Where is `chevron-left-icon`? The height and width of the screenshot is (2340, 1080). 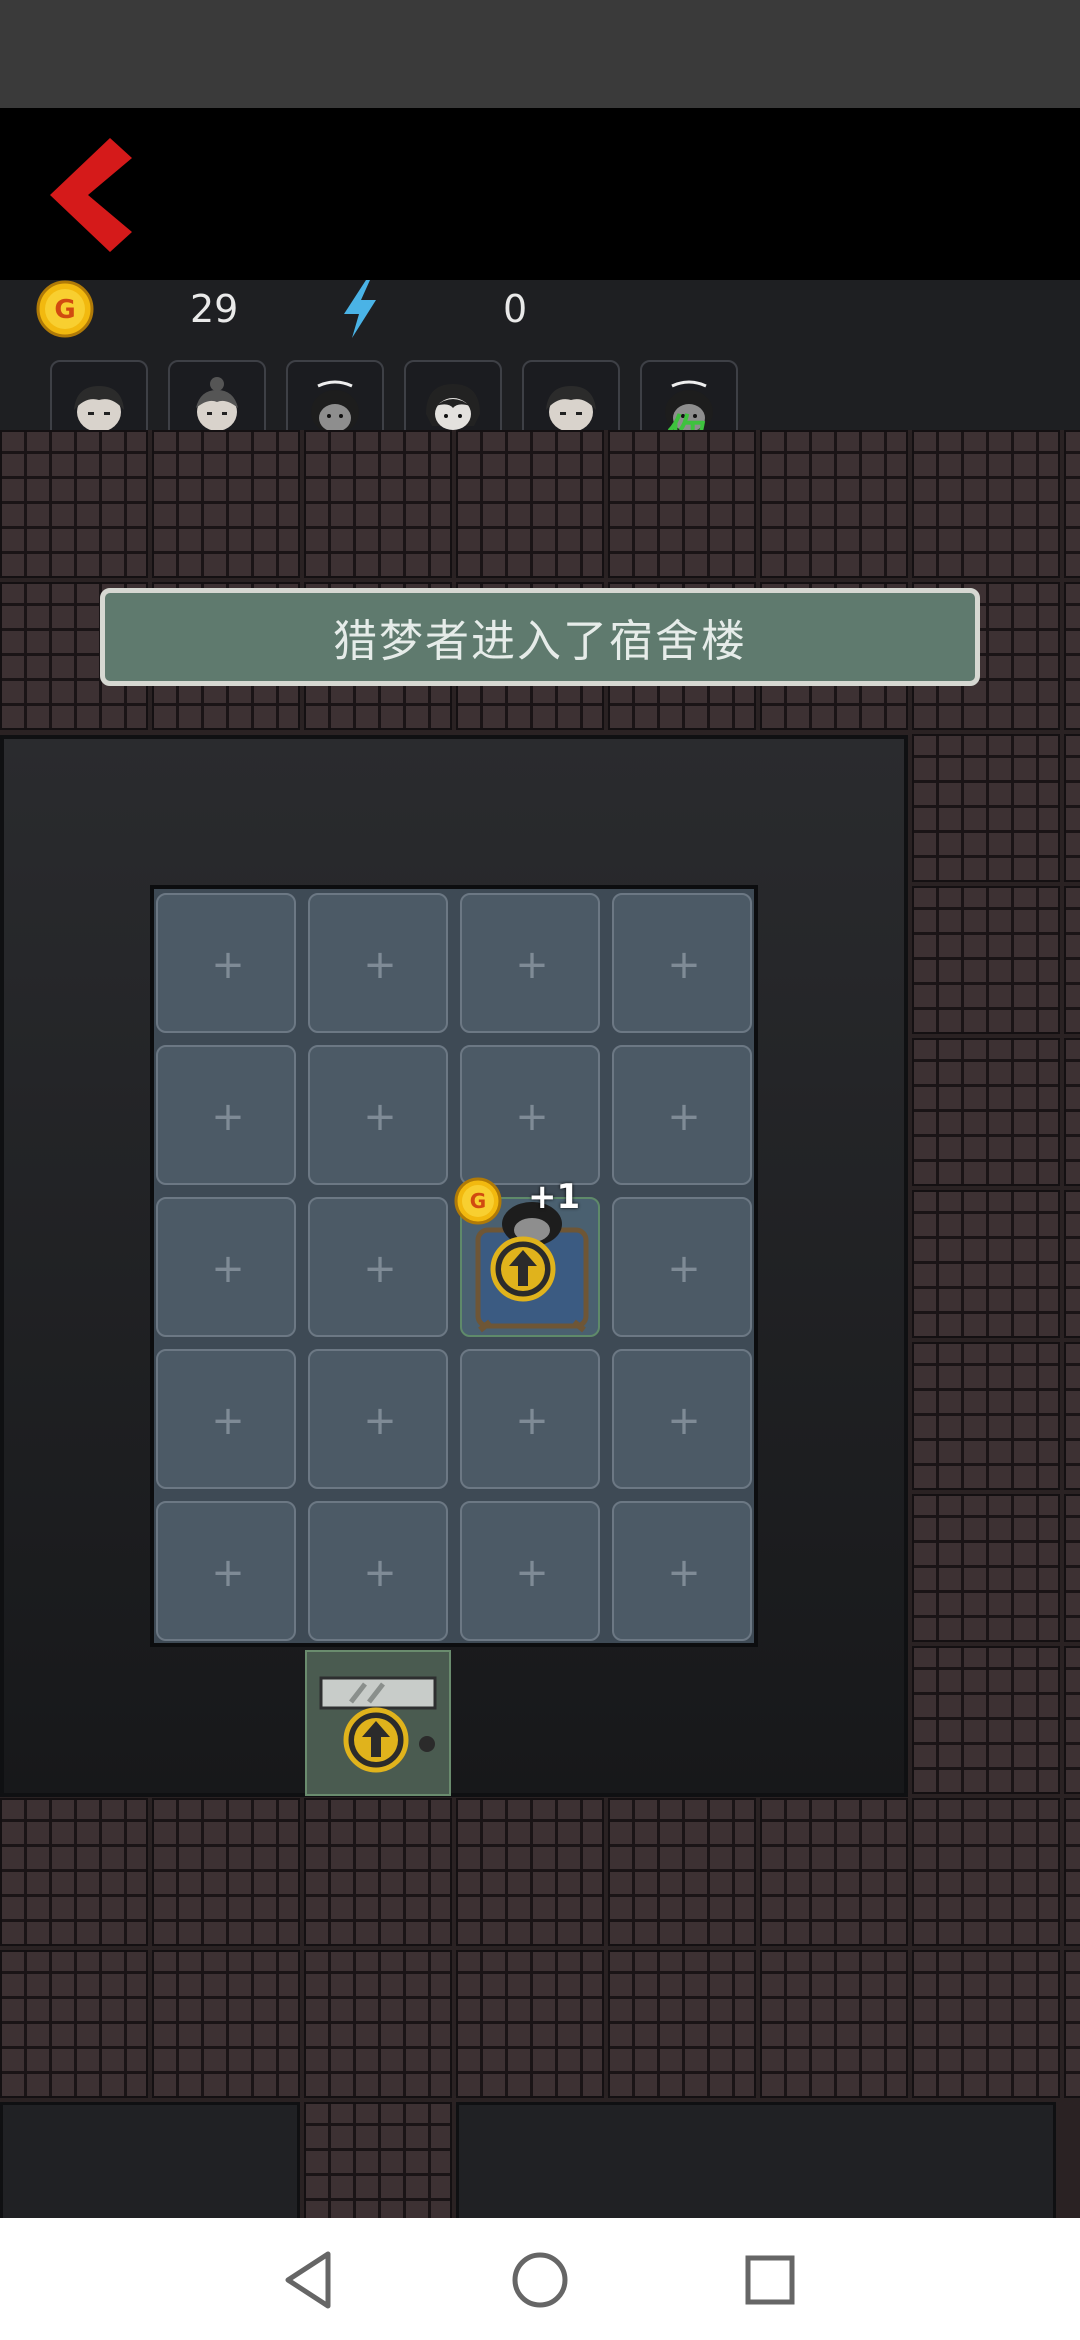 chevron-left-icon is located at coordinates (91, 195).